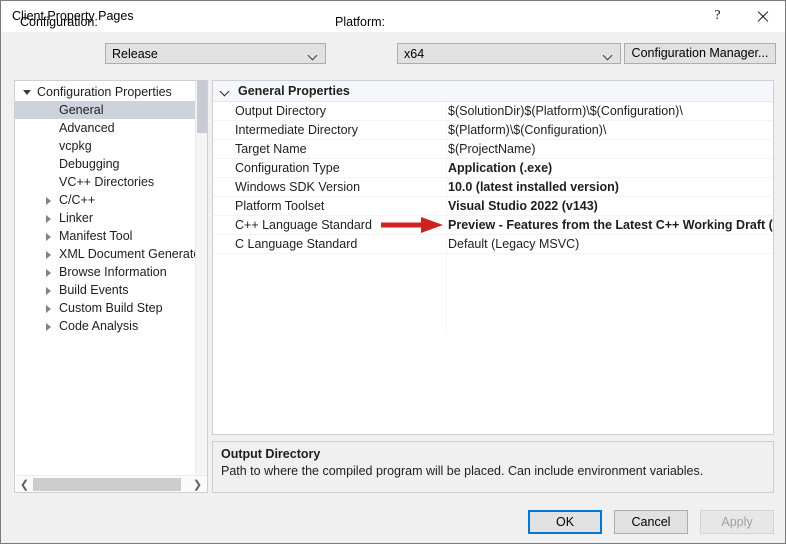  I want to click on property-row: Target Name $(ProjectName), so click(493, 149).